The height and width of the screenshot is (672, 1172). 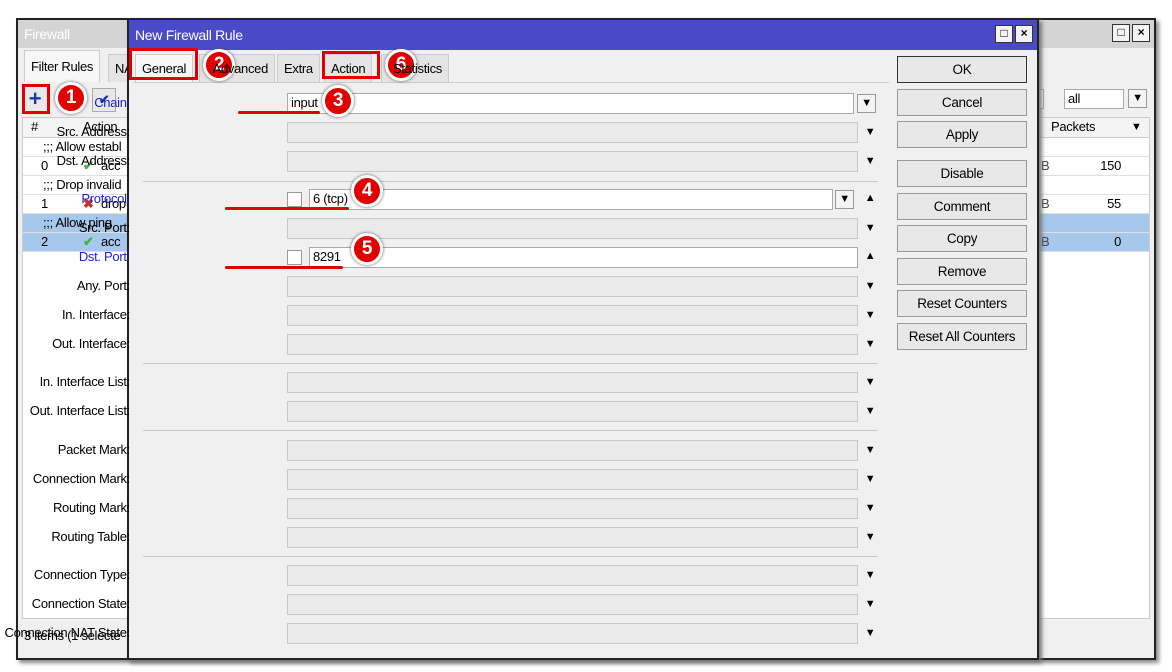 I want to click on in-interface-label: In. Interface:, so click(x=95, y=314).